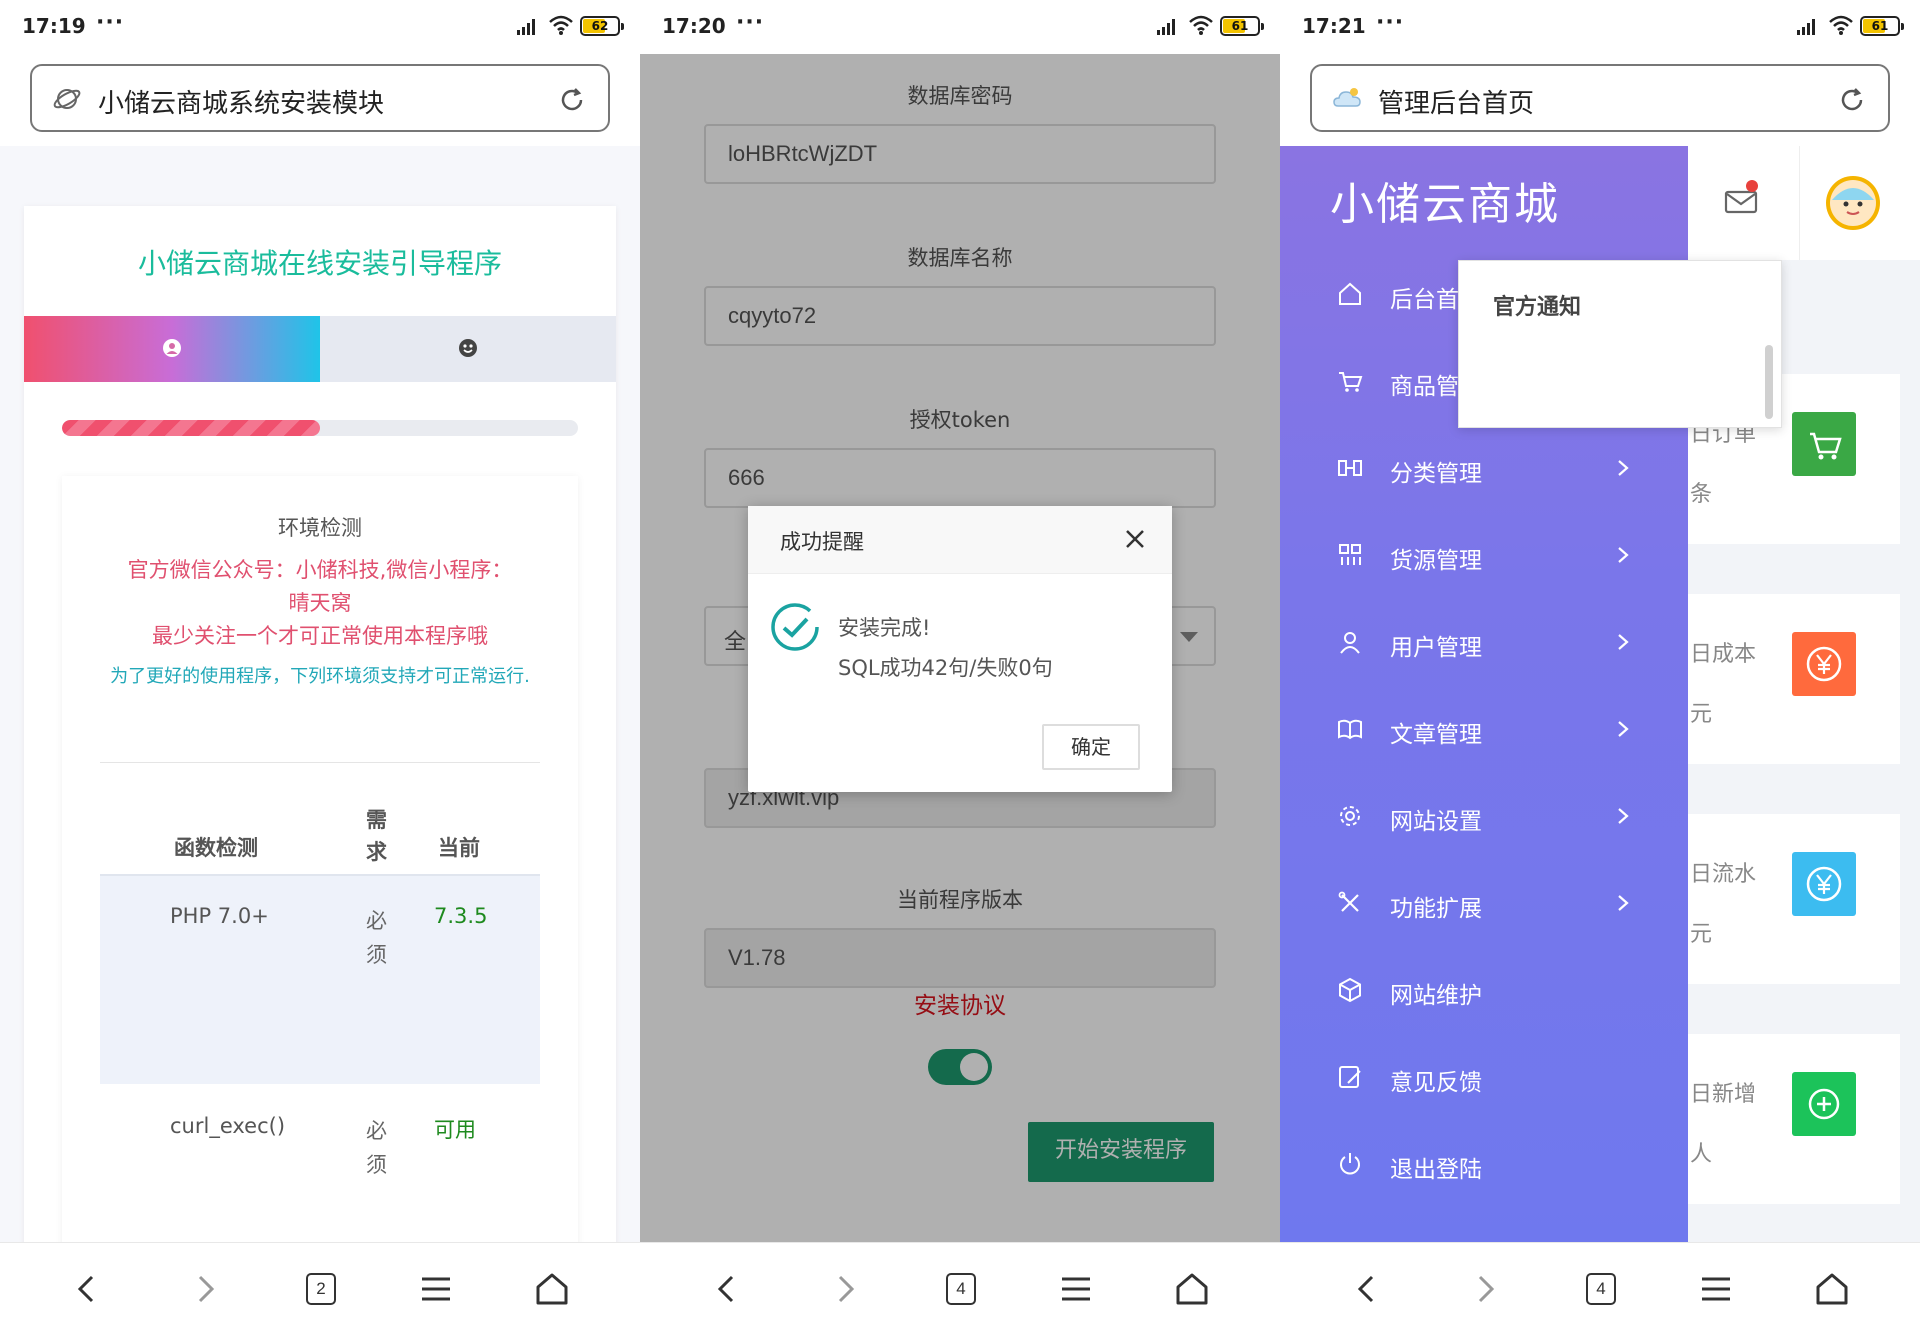  Describe the element at coordinates (320, 1176) in the screenshot. I see `table-row: curl_exec() 必须 可用` at that location.